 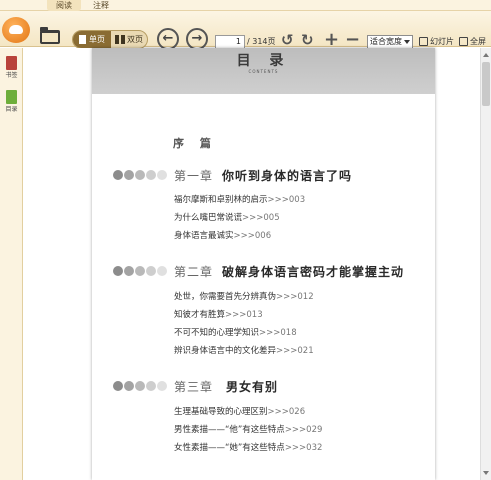 I want to click on sidebar-item-toc: 目录, so click(x=11, y=101).